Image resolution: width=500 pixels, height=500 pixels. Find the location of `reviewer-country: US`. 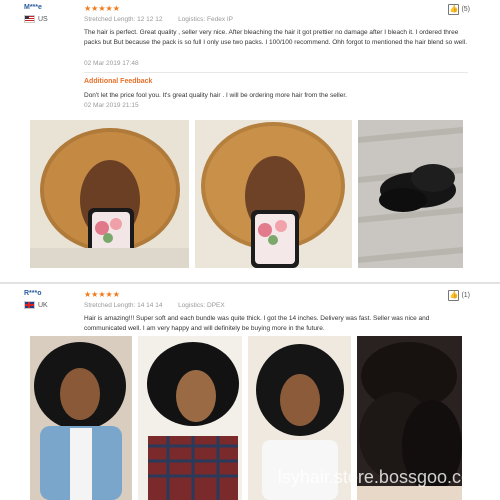

reviewer-country: US is located at coordinates (36, 19).